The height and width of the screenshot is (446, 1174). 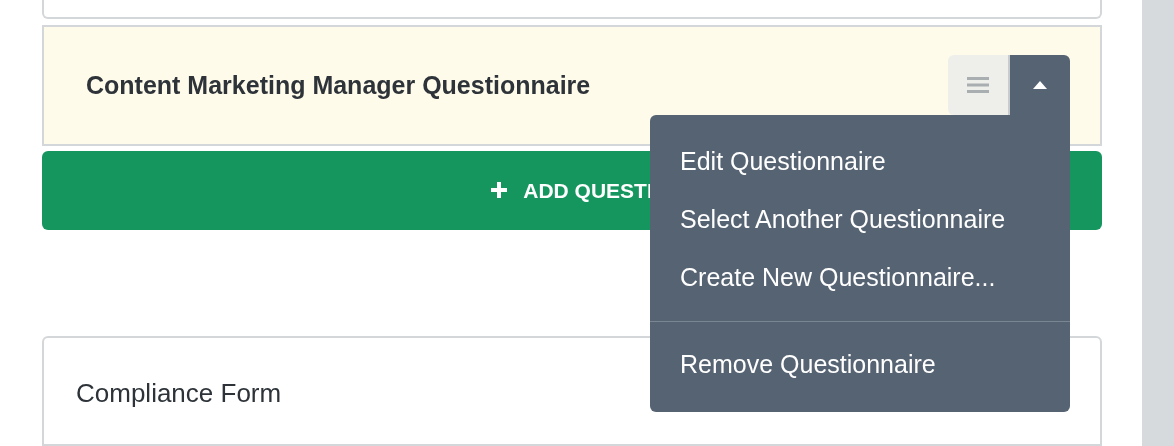 What do you see at coordinates (499, 190) in the screenshot?
I see `plus-icon` at bounding box center [499, 190].